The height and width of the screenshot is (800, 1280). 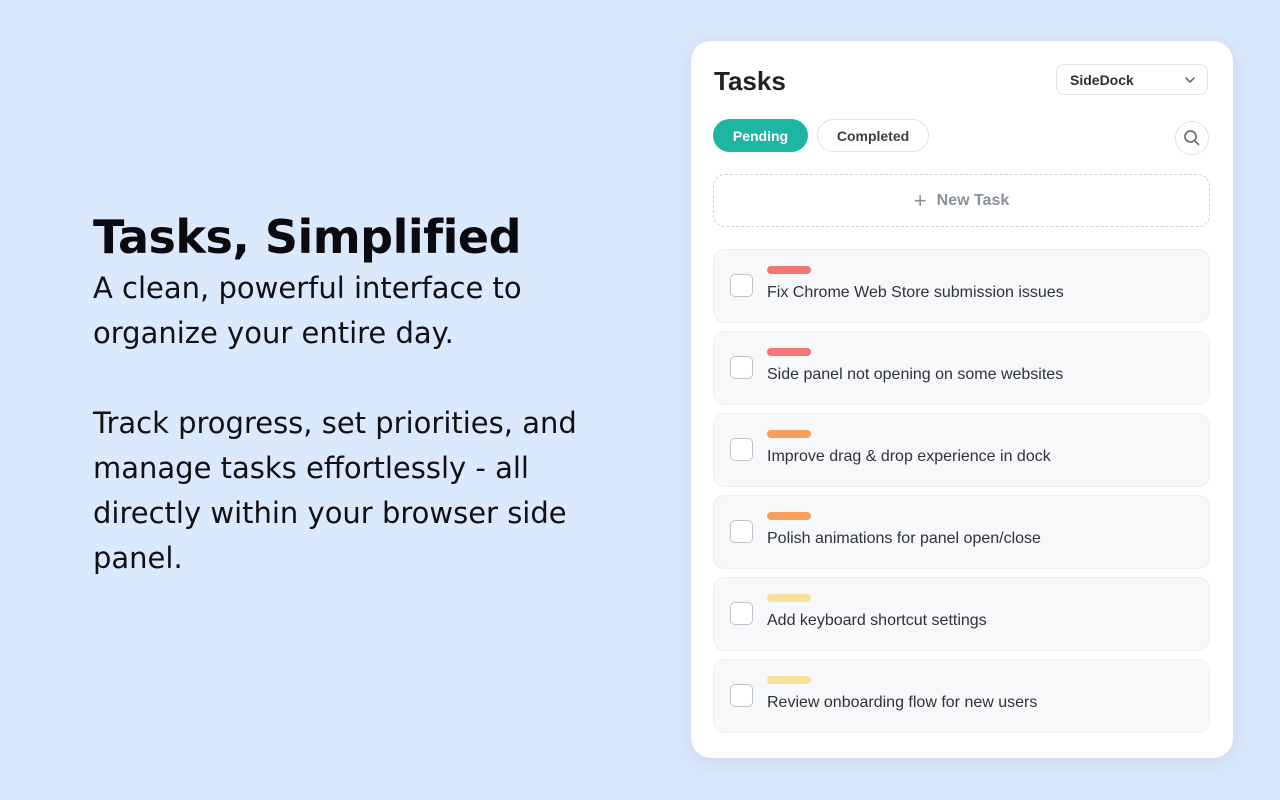 I want to click on new-task-label: New Task, so click(x=973, y=200).